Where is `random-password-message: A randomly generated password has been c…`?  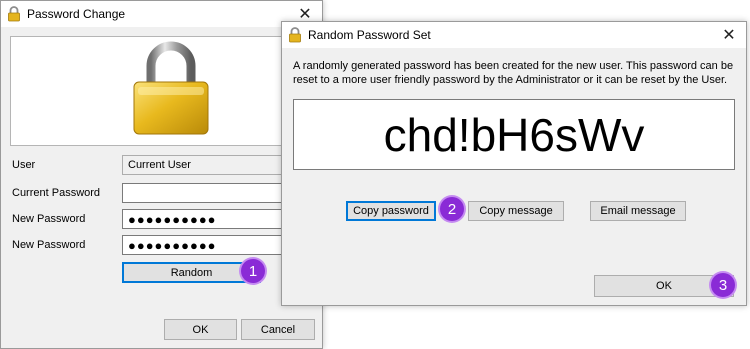
random-password-message: A randomly generated password has been c… is located at coordinates (513, 73).